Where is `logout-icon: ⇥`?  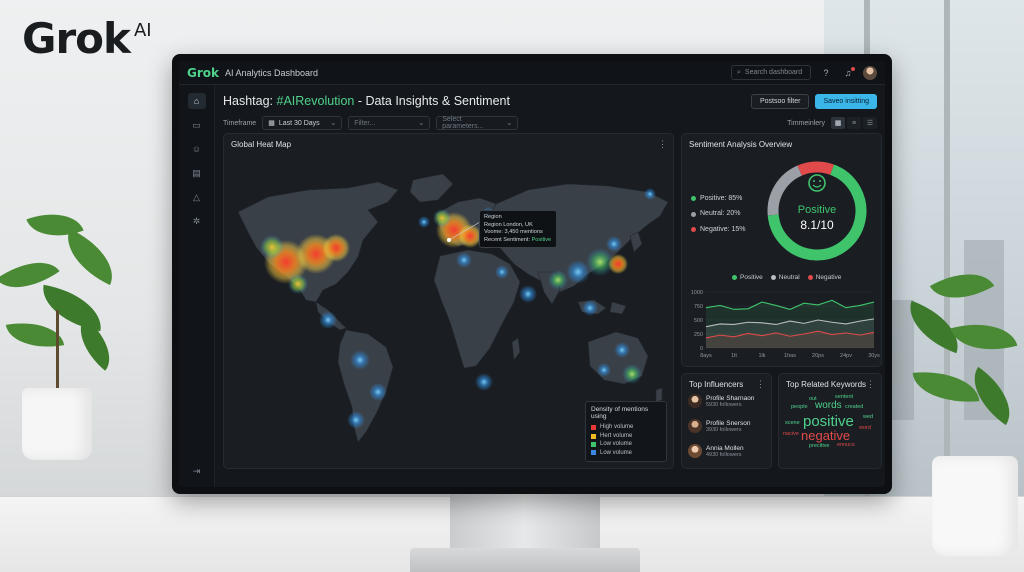 logout-icon: ⇥ is located at coordinates (197, 471).